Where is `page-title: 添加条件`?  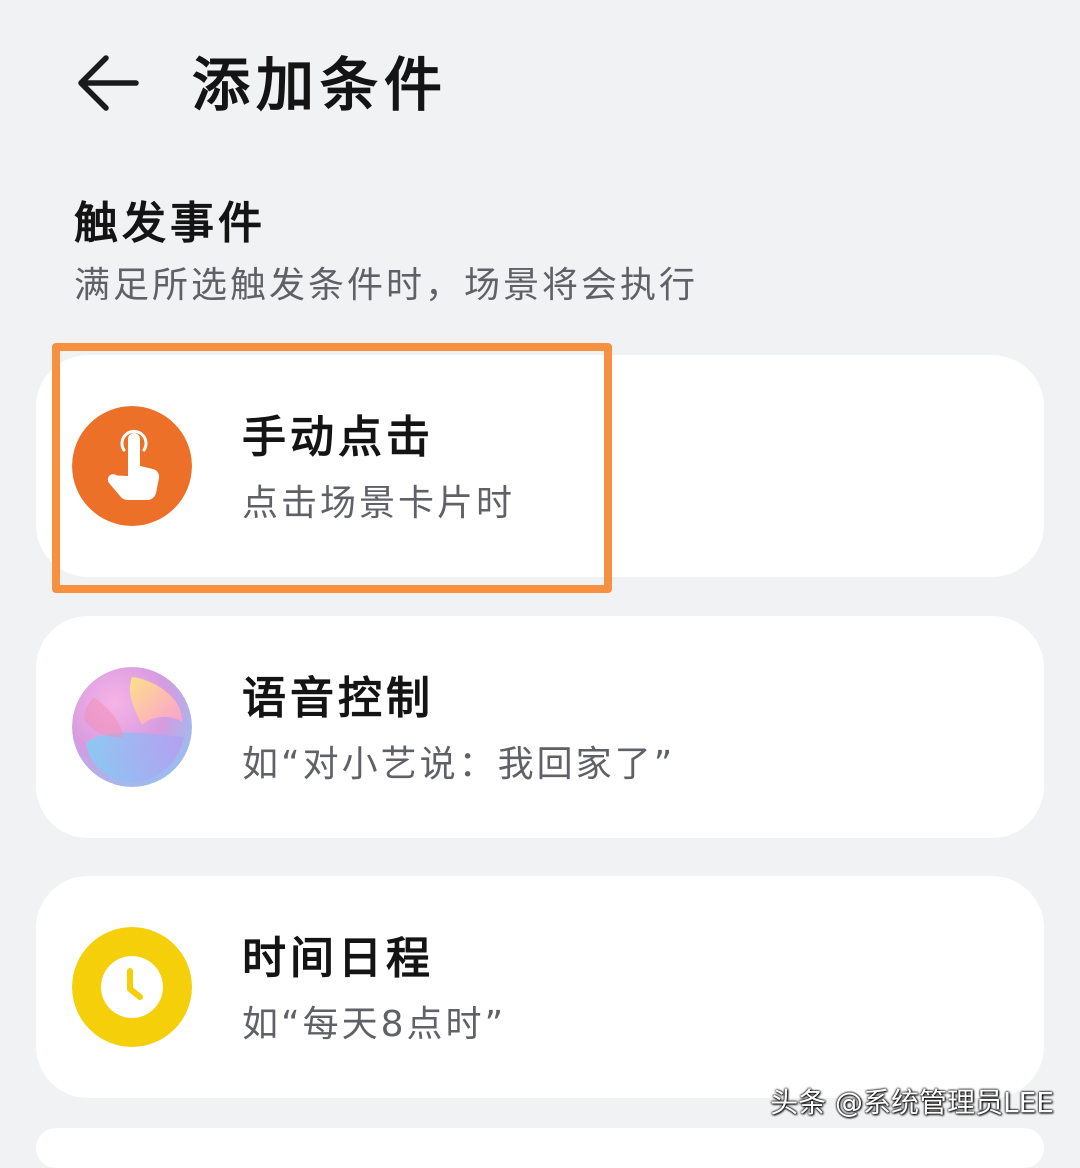 page-title: 添加条件 is located at coordinates (320, 85).